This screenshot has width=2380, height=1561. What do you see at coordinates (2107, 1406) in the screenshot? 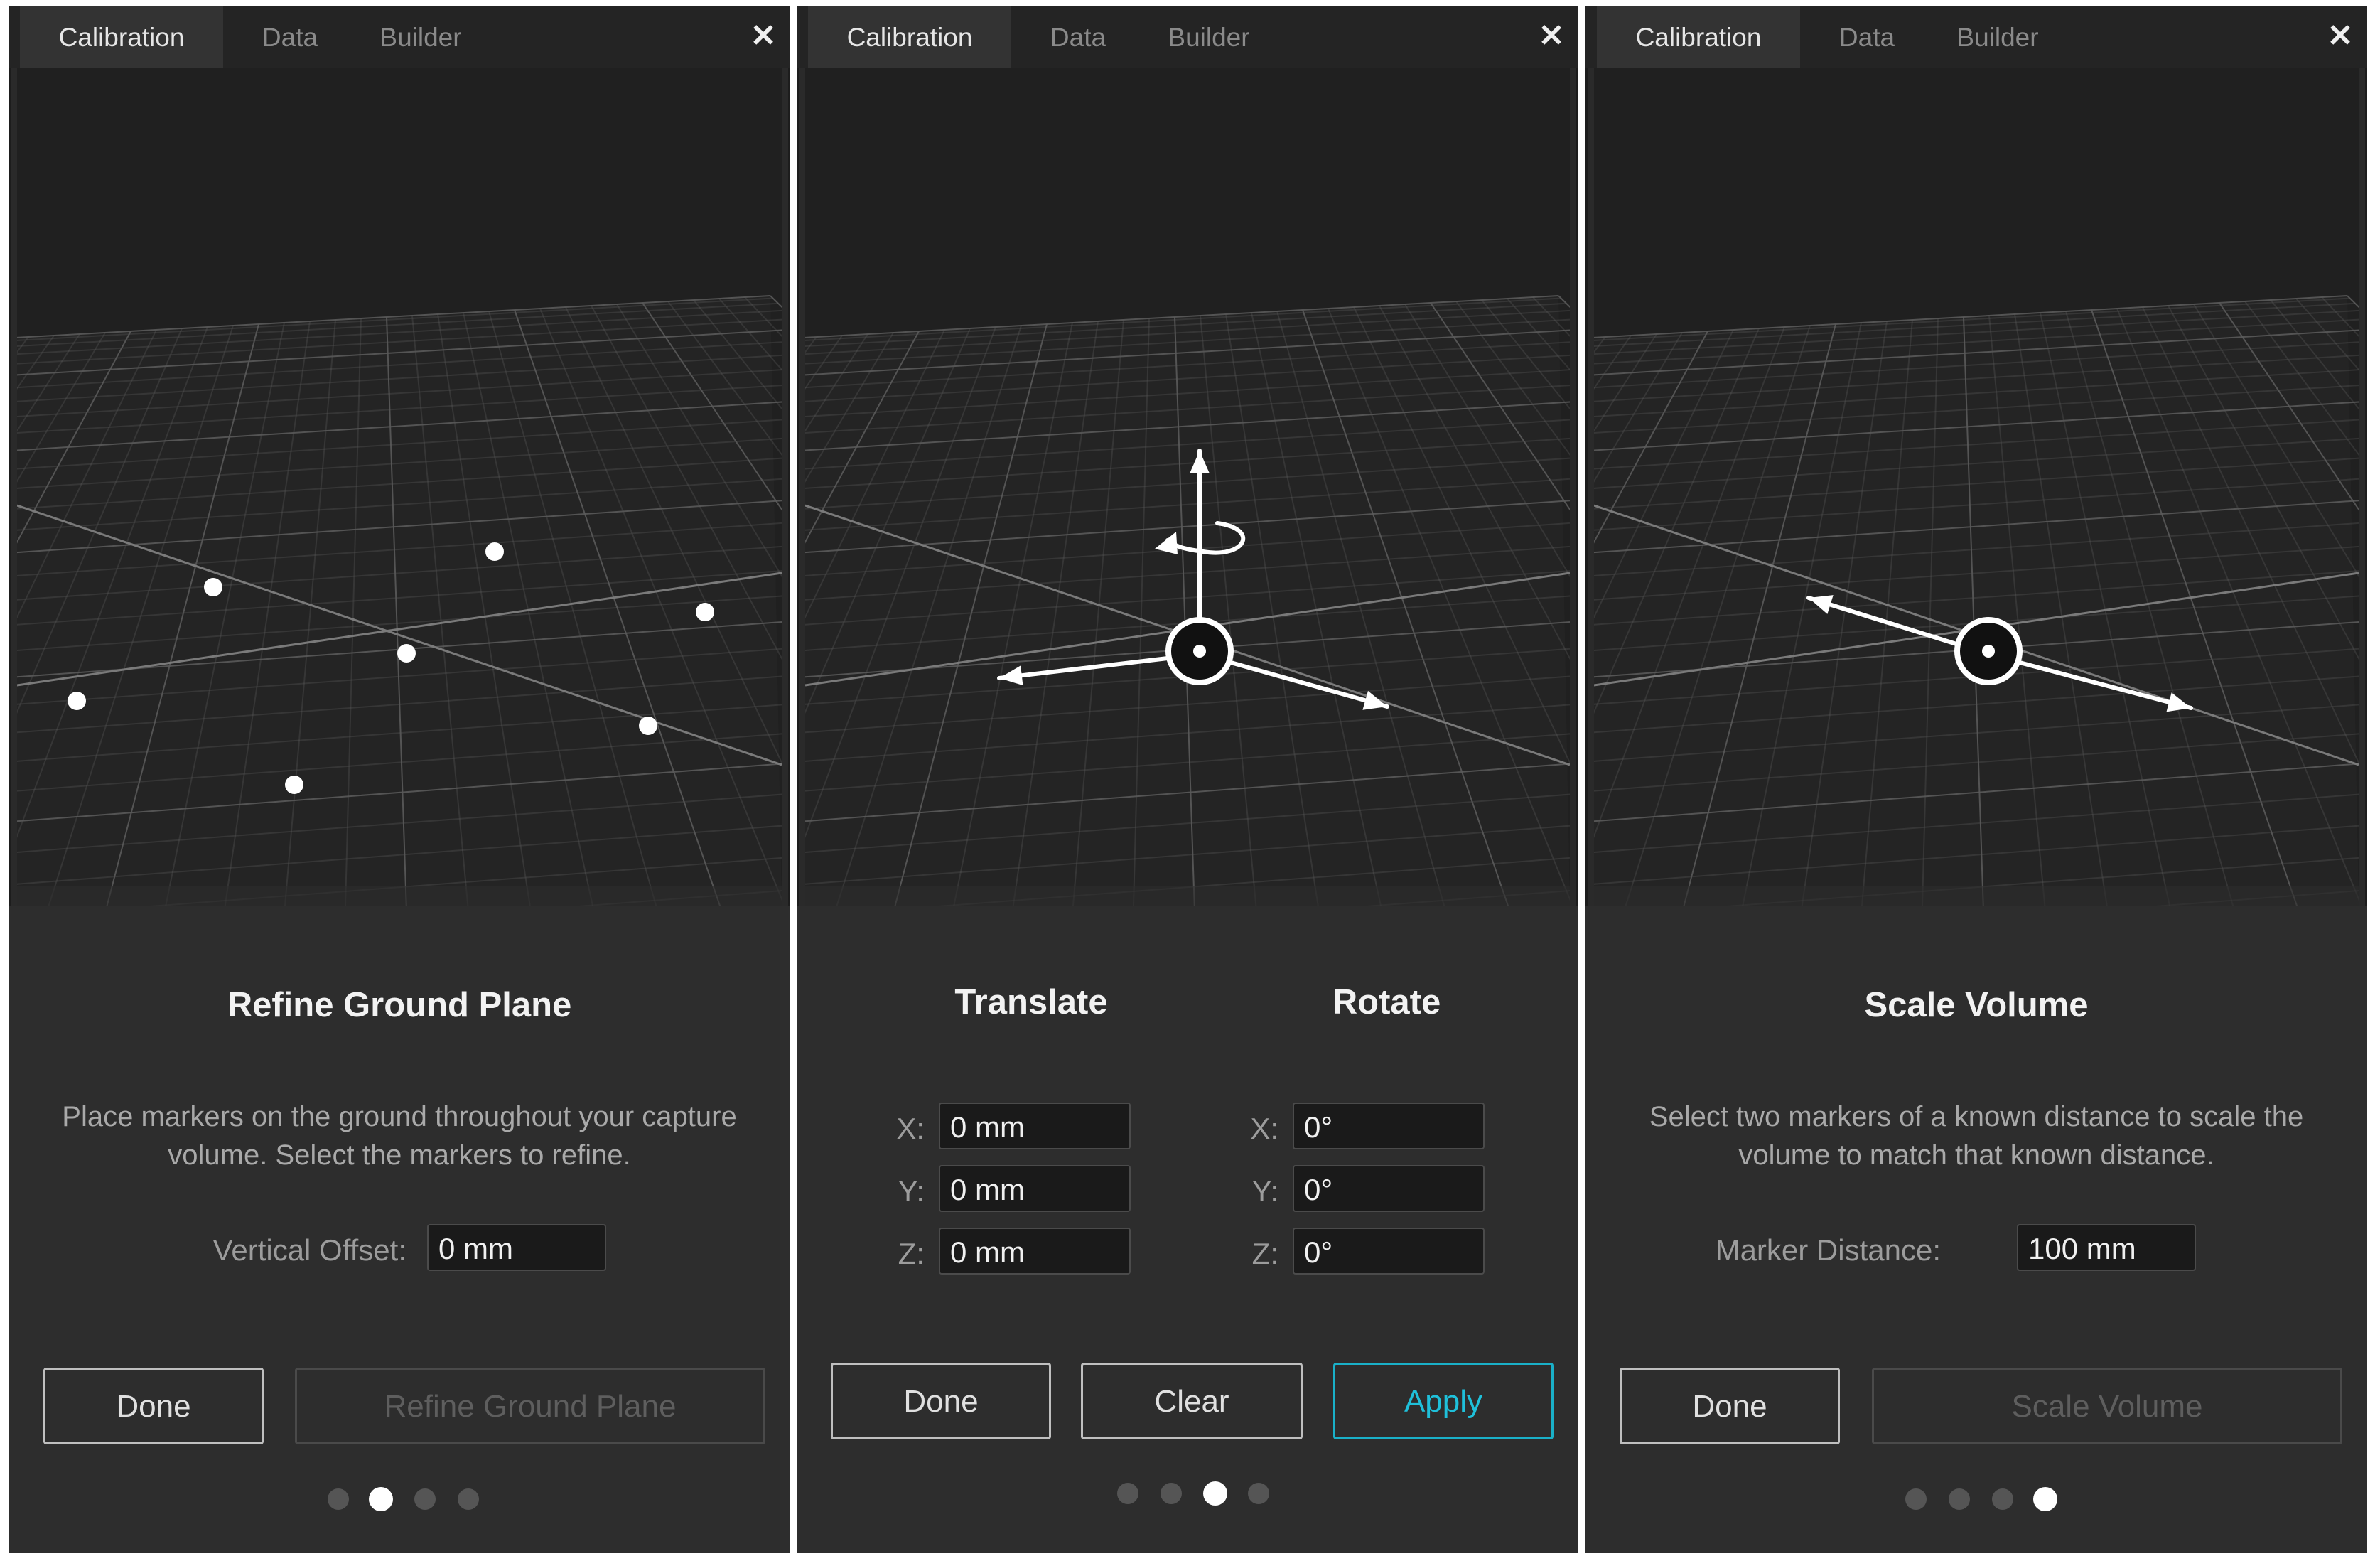
I see `scale-volume-button: Scale Volume` at bounding box center [2107, 1406].